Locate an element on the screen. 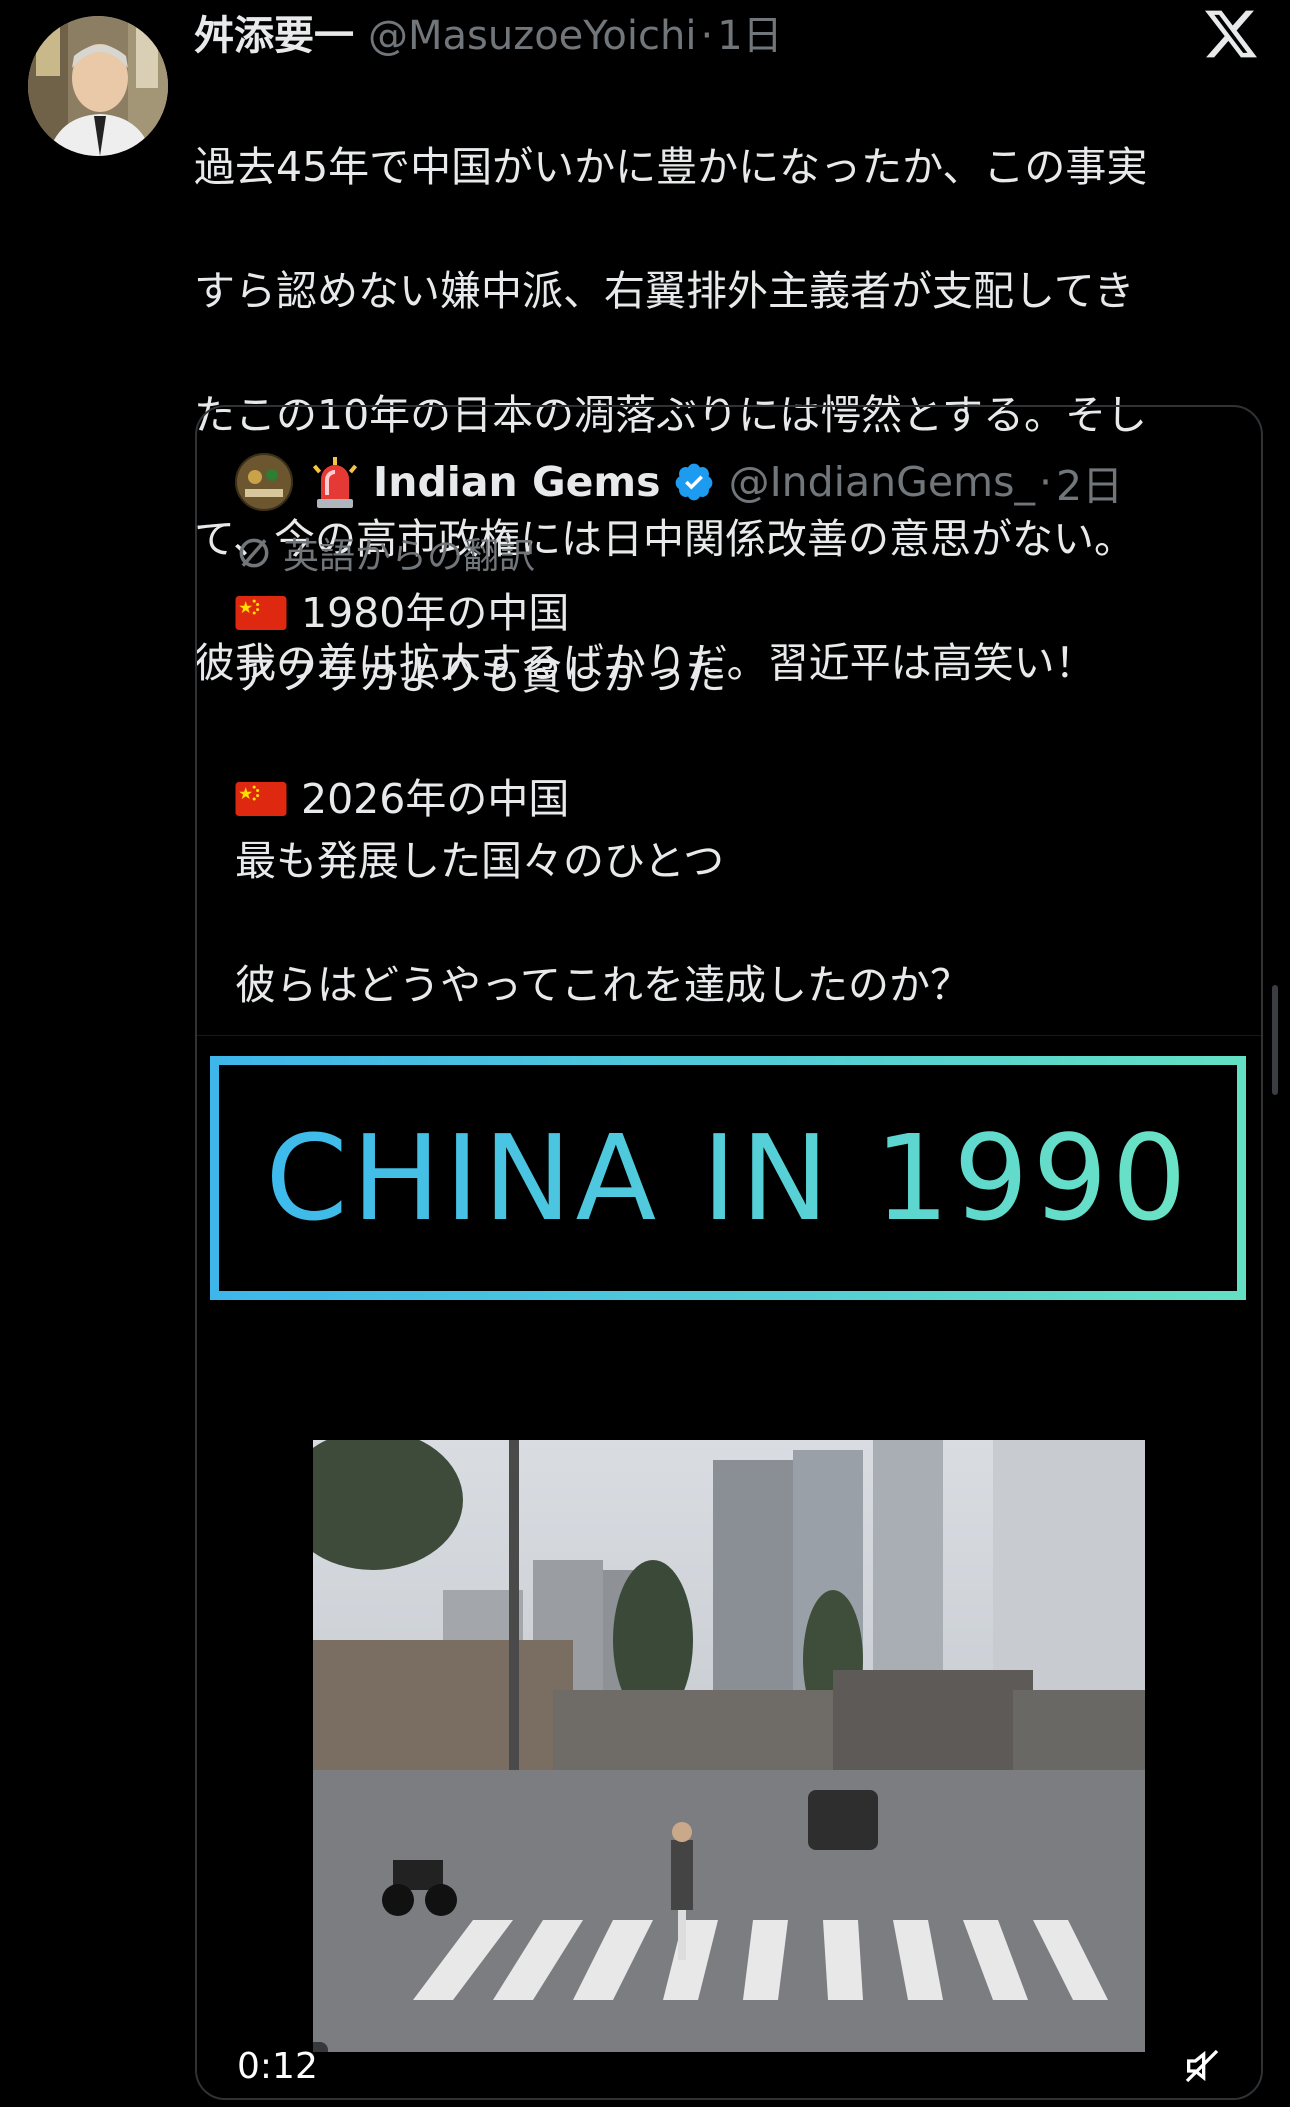 This screenshot has width=1290, height=2107. tweet-header: 舛添要一 @MasuzoeYoichi · 1日 is located at coordinates (488, 36).